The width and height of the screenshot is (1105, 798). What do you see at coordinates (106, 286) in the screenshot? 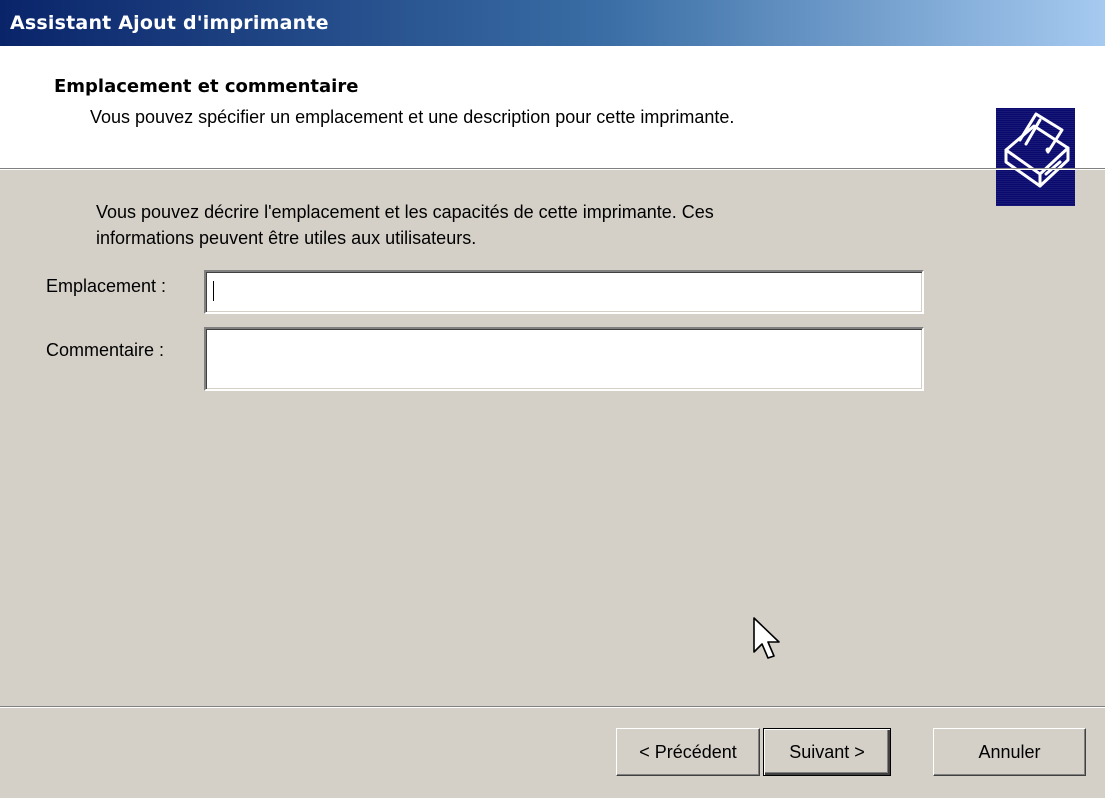
I see `location-label: Emplacement :` at bounding box center [106, 286].